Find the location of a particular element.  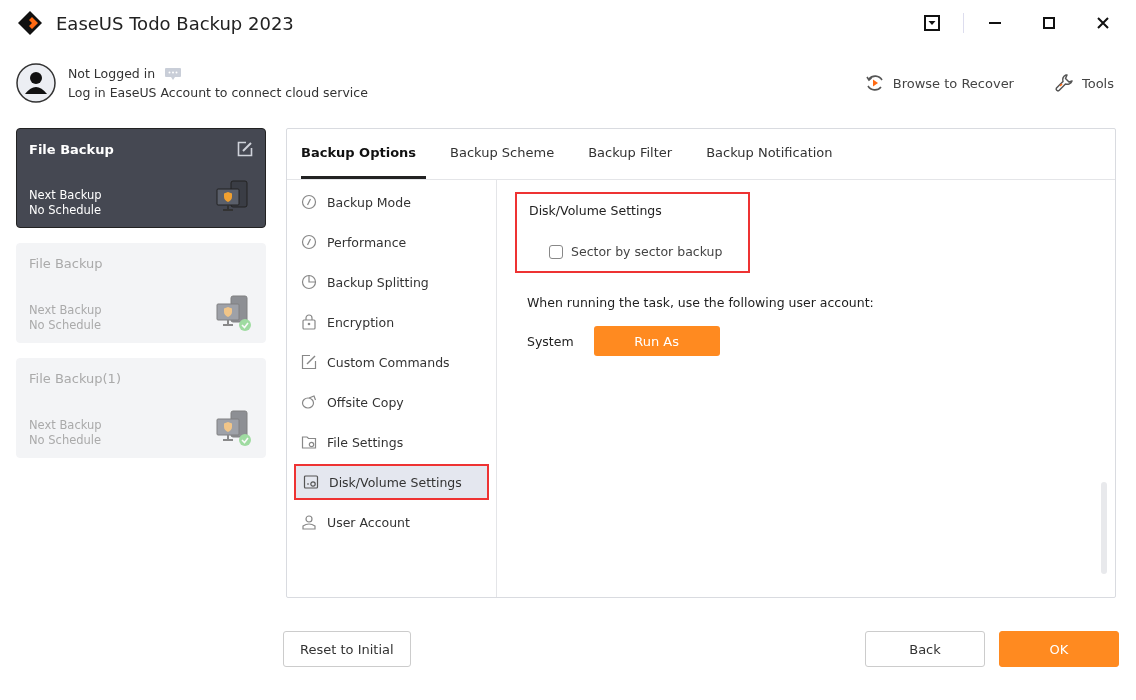

backup-task-card: File Backup Next Backup No Schedule is located at coordinates (141, 178).